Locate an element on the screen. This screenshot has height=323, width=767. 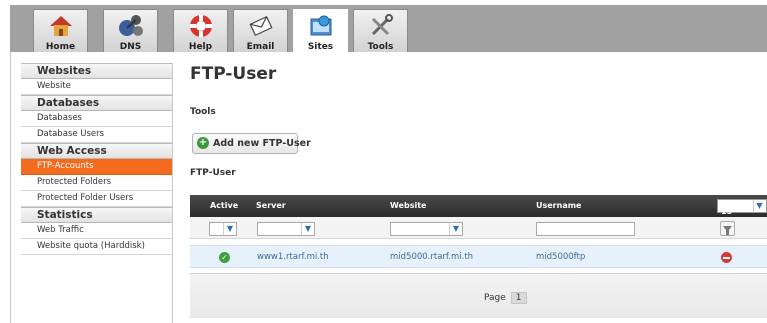
filter-active-select: ▼ is located at coordinates (223, 229).